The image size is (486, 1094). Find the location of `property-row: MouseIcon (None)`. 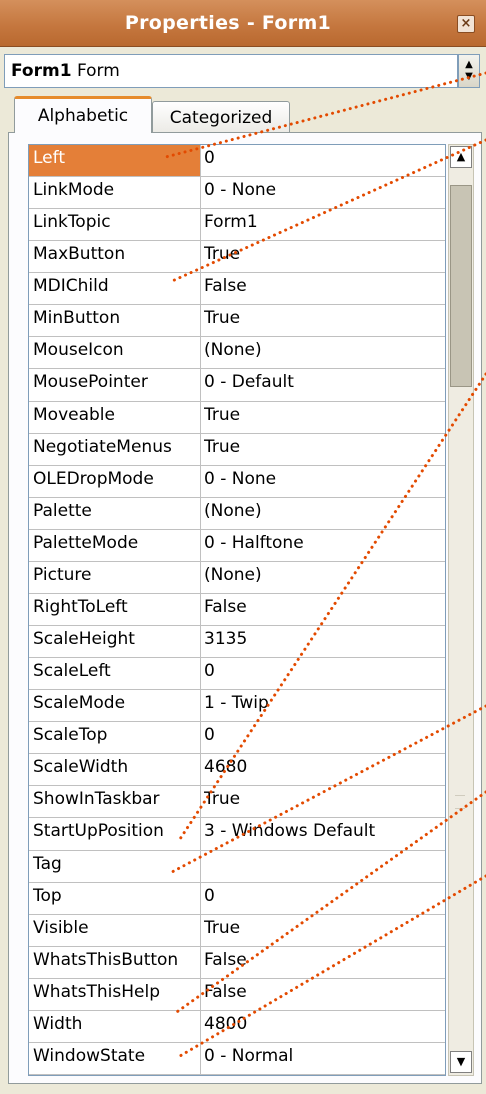

property-row: MouseIcon (None) is located at coordinates (237, 353).